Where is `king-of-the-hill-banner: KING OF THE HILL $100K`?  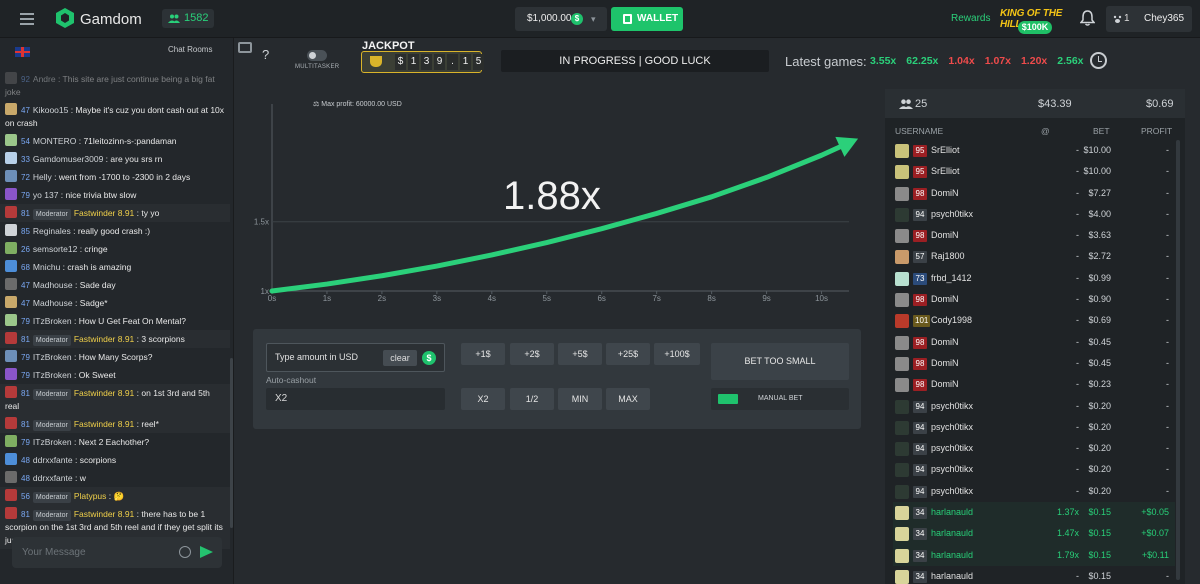 king-of-the-hill-banner: KING OF THE HILL $100K is located at coordinates (1036, 20).